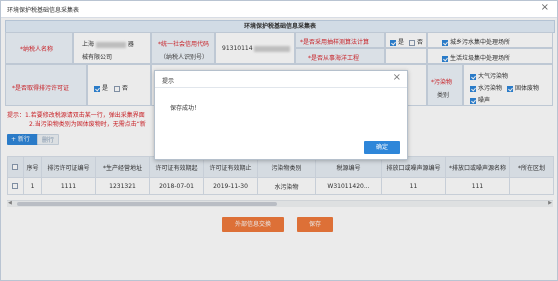  I want to click on dialog-close-icon: ×, so click(397, 78).